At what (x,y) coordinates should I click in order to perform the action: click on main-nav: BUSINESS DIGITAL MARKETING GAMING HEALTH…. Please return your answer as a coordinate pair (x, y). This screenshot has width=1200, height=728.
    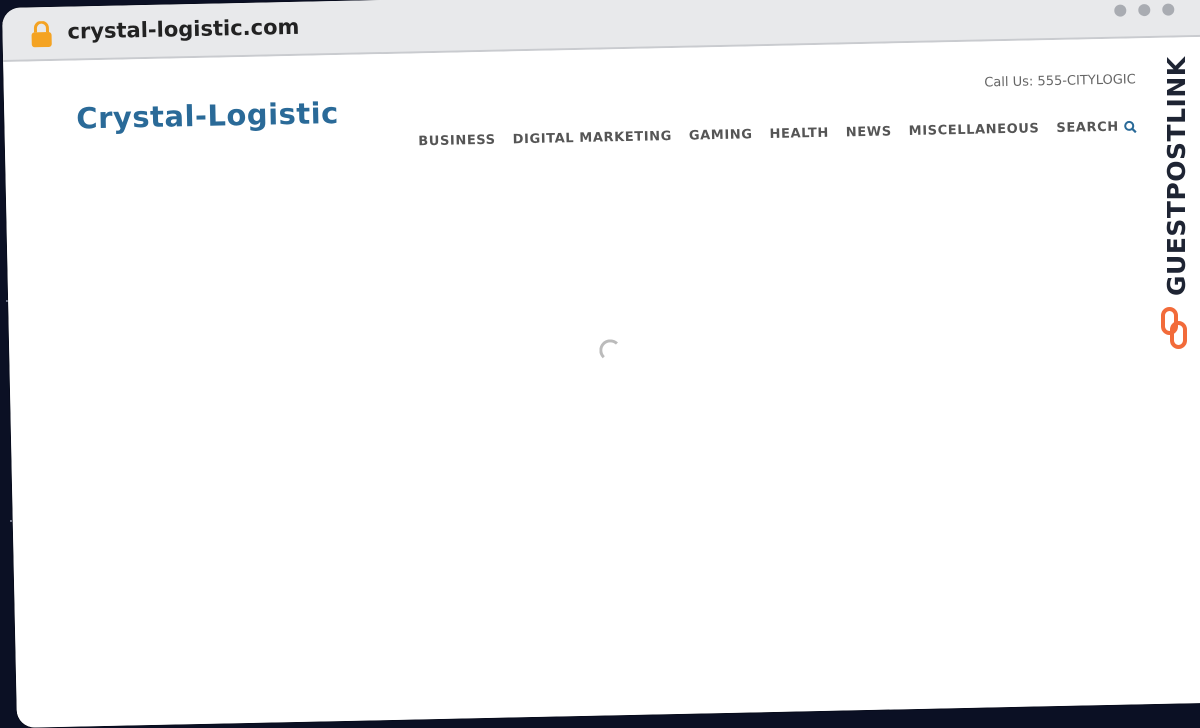
    Looking at the image, I should click on (777, 134).